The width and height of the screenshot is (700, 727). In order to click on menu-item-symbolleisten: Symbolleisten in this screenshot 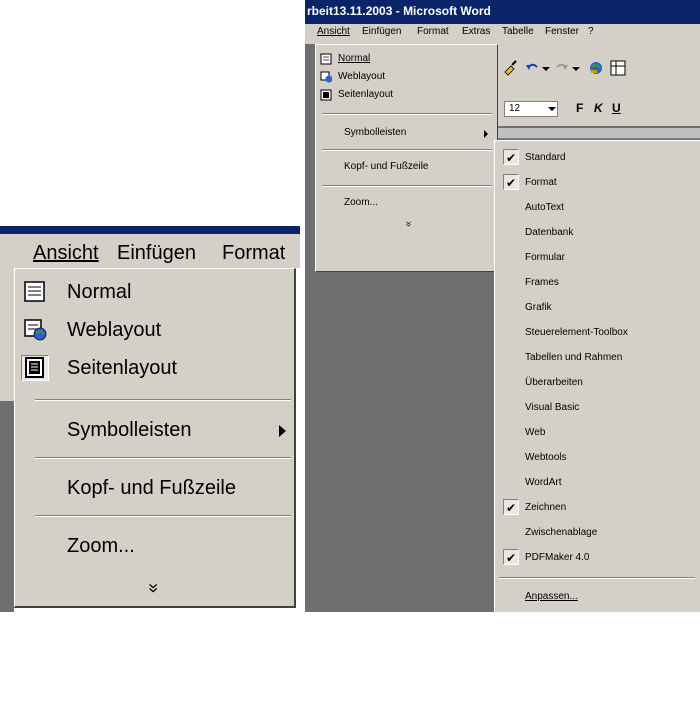, I will do `click(154, 434)`.